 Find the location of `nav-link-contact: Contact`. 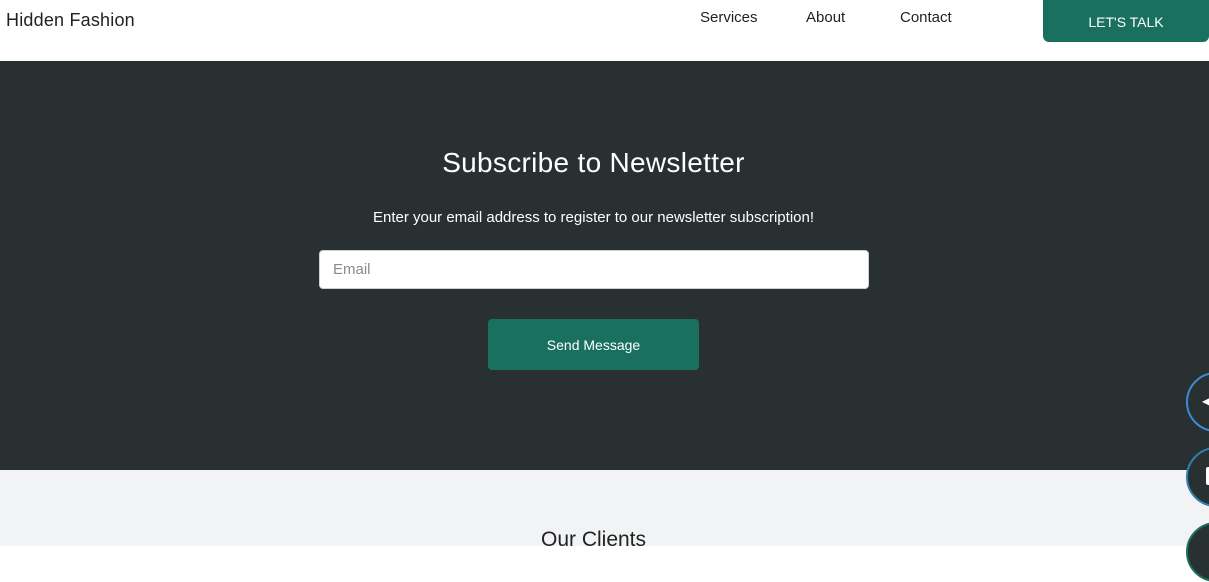

nav-link-contact: Contact is located at coordinates (926, 17).